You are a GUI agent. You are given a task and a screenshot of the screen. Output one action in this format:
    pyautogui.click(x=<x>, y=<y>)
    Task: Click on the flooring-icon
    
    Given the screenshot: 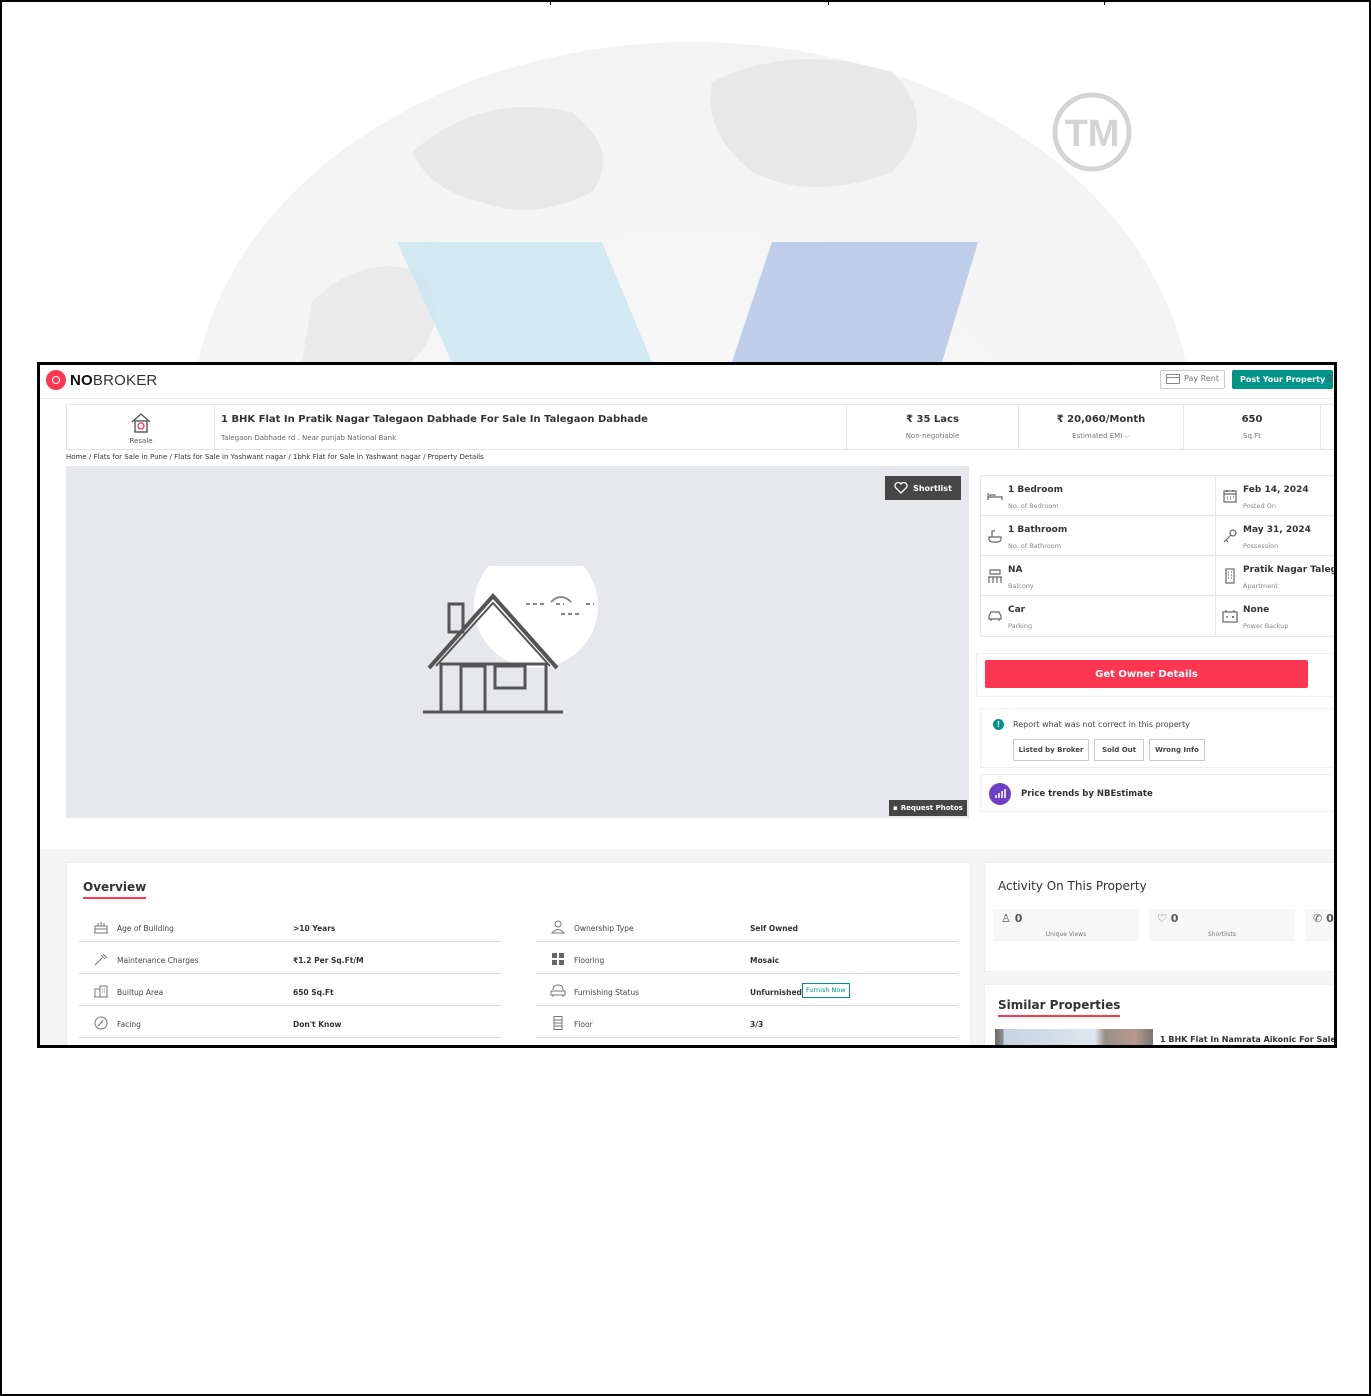 What is the action you would take?
    pyautogui.click(x=558, y=959)
    